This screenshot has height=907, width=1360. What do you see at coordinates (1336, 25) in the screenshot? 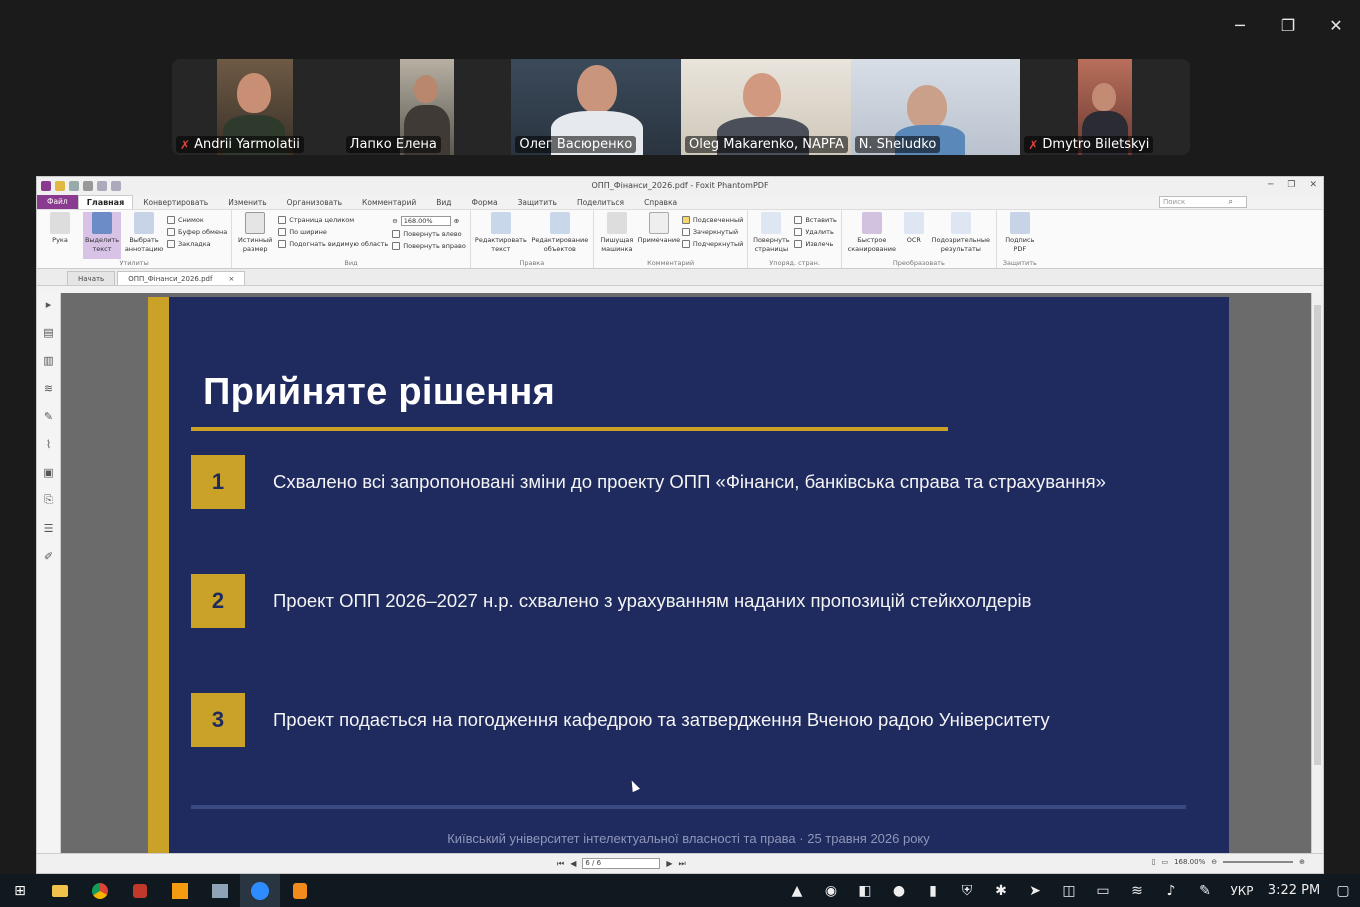
I see `close-button: ✕` at bounding box center [1336, 25].